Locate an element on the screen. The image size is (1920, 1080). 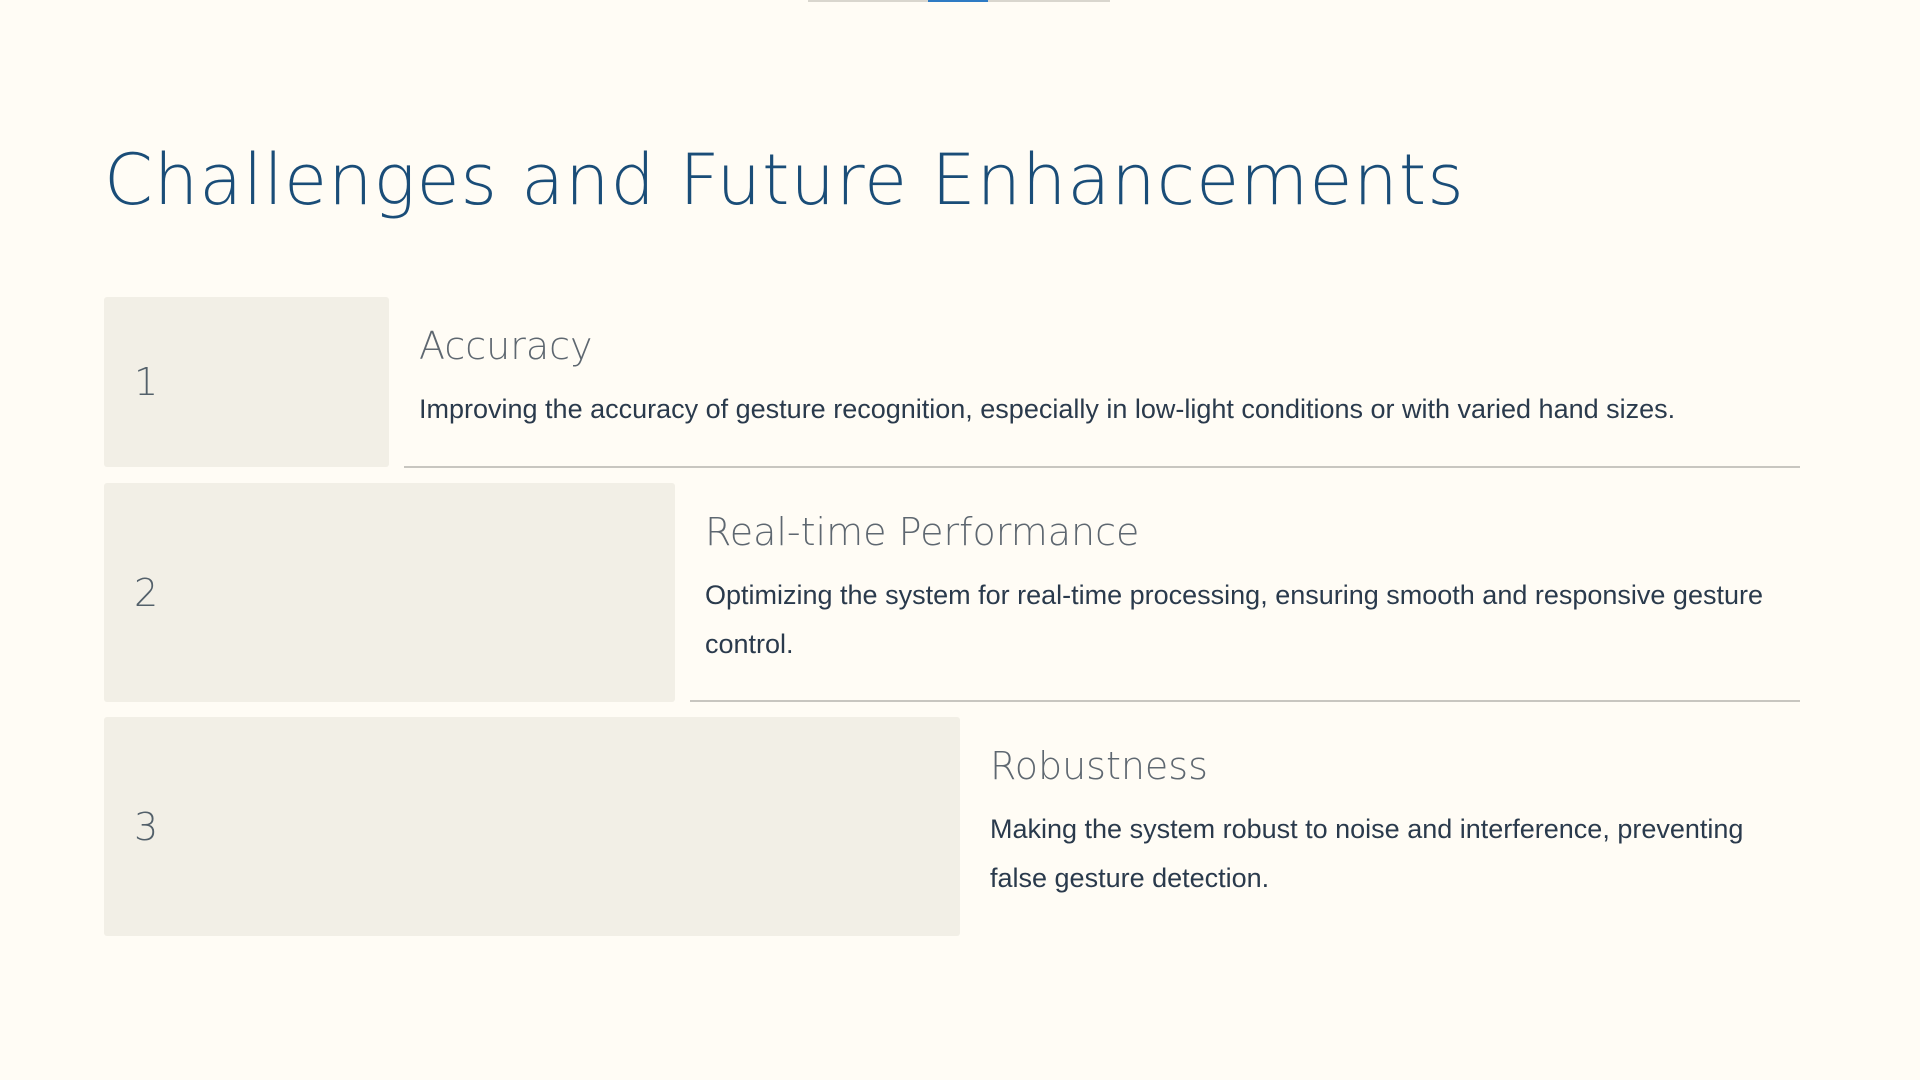
page-title: Challenges and Future Enhancements is located at coordinates (784, 180).